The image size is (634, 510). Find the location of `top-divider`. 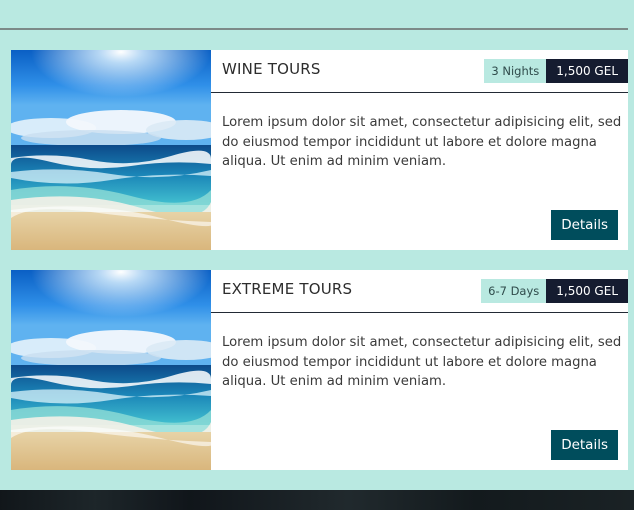

top-divider is located at coordinates (314, 29).